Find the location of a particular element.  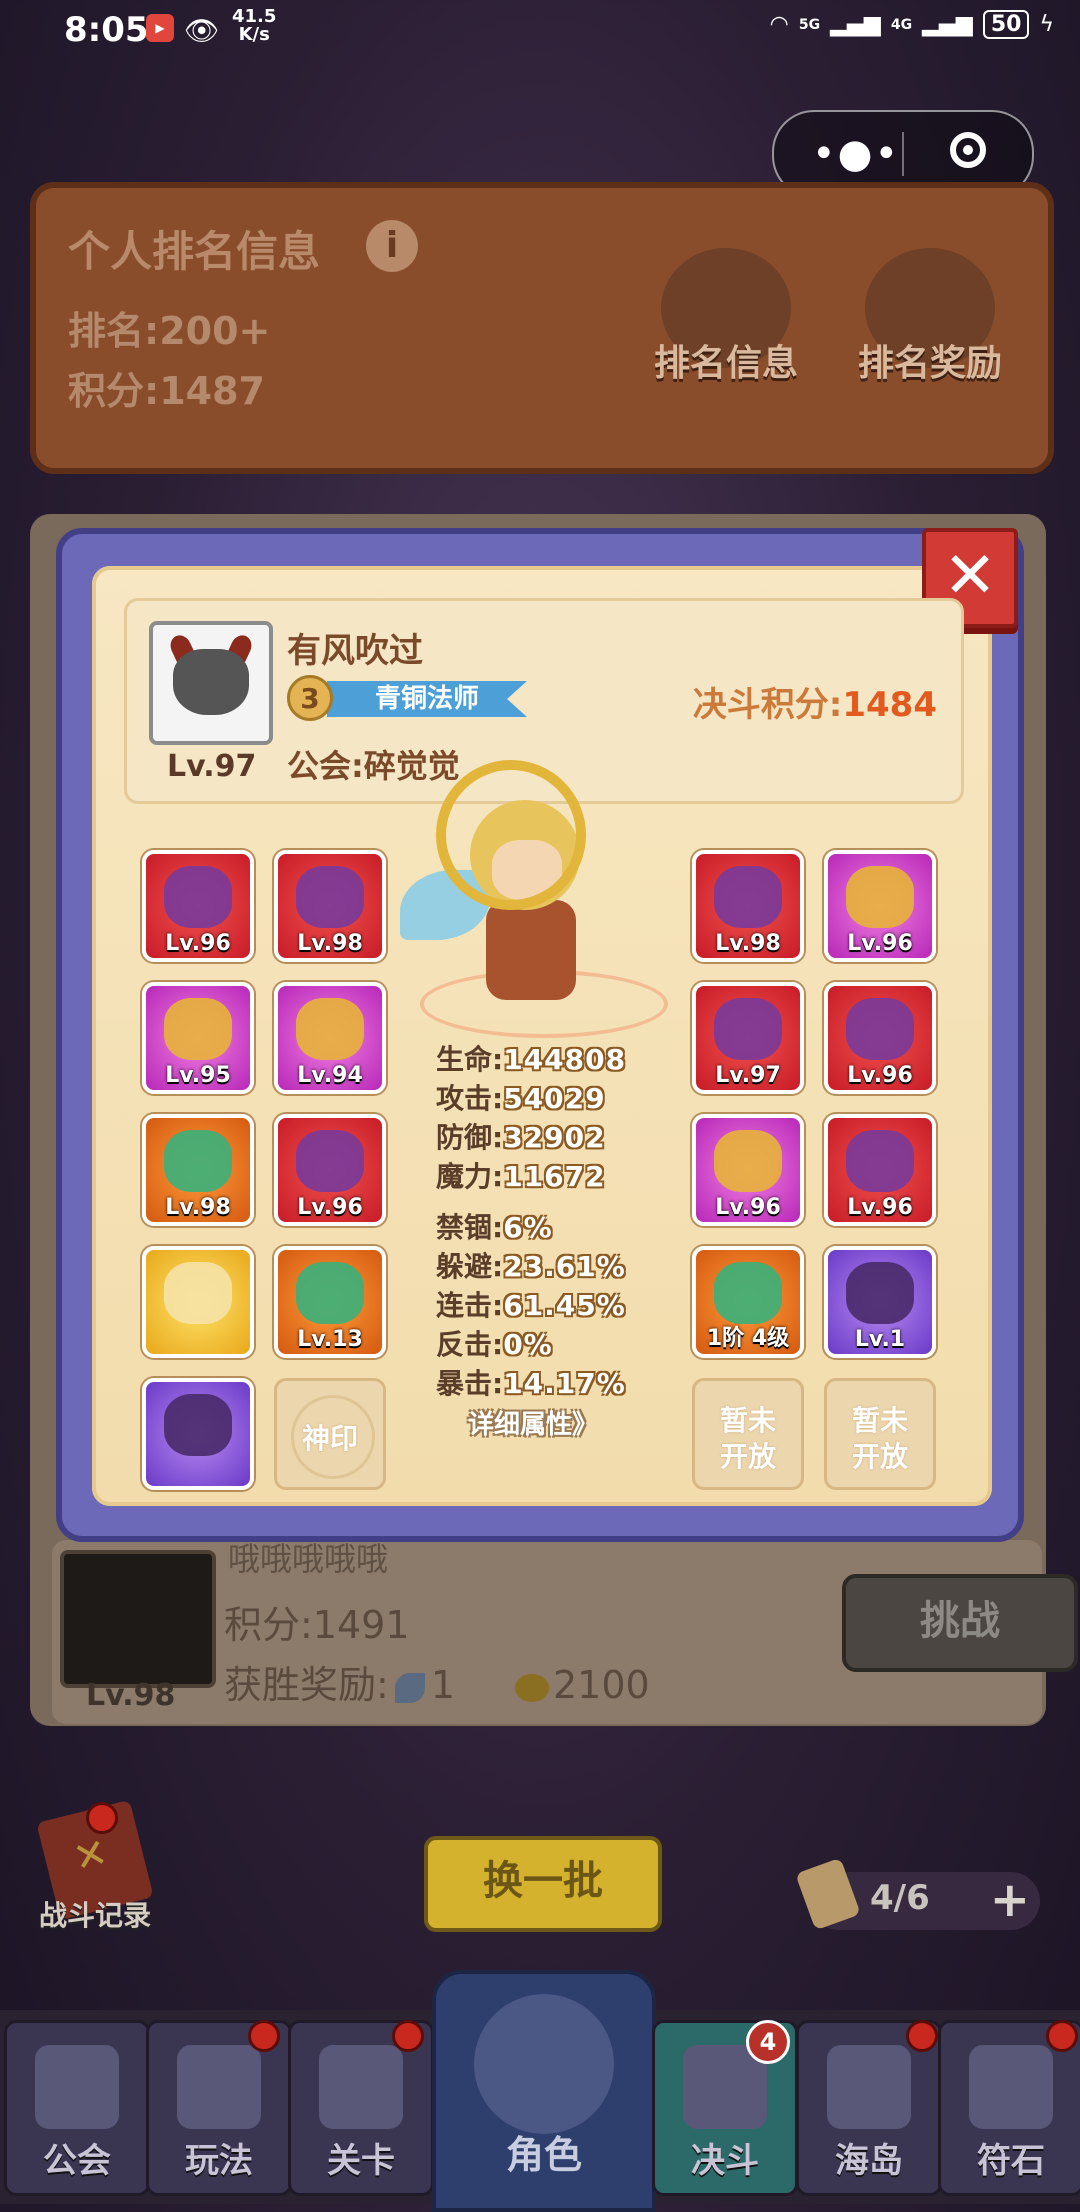

challenge-button: 挑战 is located at coordinates (960, 1623).